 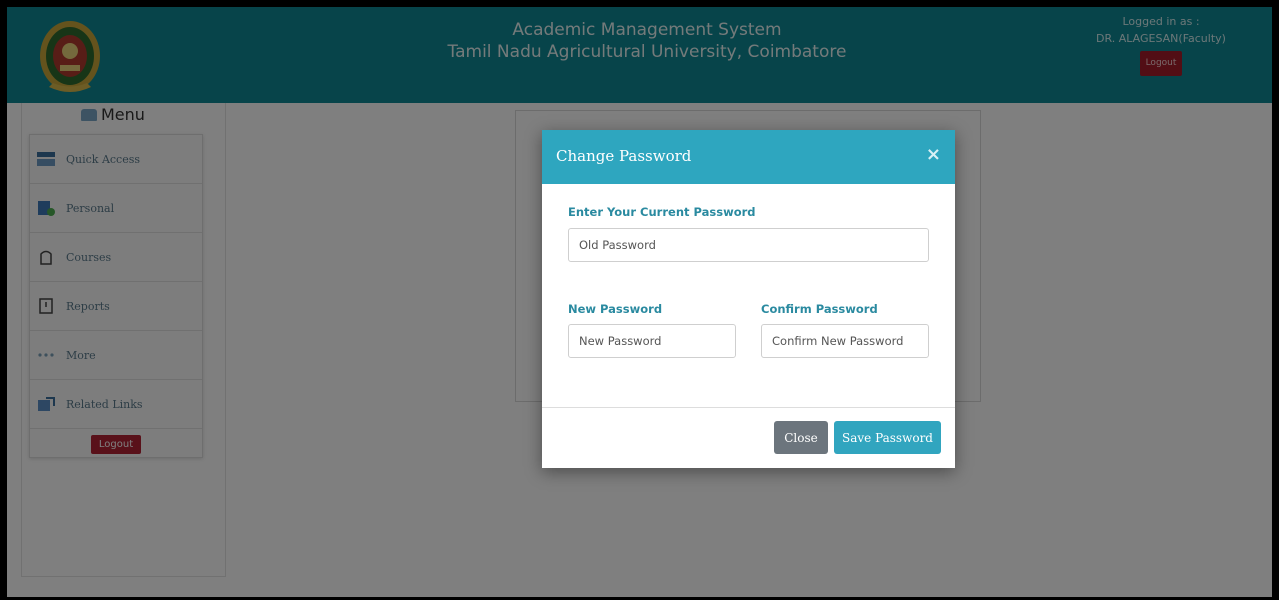 What do you see at coordinates (748, 407) in the screenshot?
I see `modal-footer-divider` at bounding box center [748, 407].